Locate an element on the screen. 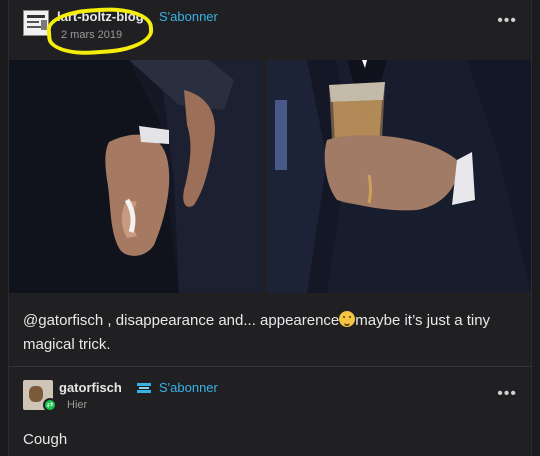 This screenshot has height=456, width=540. follow-button: S'abonner is located at coordinates (188, 16).